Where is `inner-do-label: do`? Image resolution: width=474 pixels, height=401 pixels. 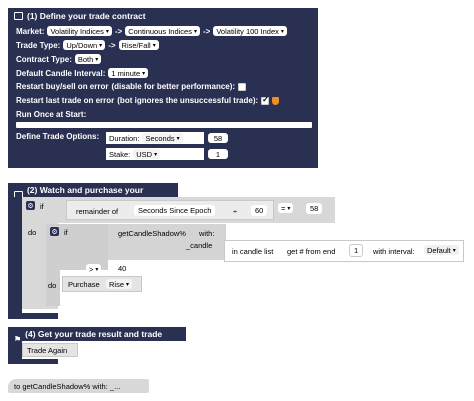 inner-do-label: do is located at coordinates (52, 285).